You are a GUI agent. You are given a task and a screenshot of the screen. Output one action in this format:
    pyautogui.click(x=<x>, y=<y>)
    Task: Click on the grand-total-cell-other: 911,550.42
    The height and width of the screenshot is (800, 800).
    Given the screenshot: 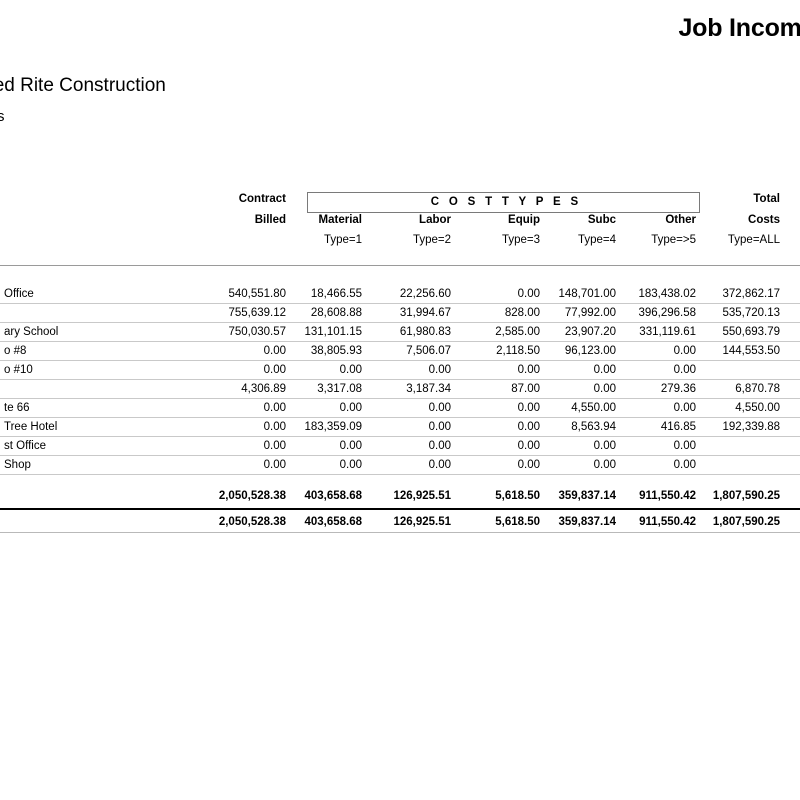 What is the action you would take?
    pyautogui.click(x=667, y=522)
    